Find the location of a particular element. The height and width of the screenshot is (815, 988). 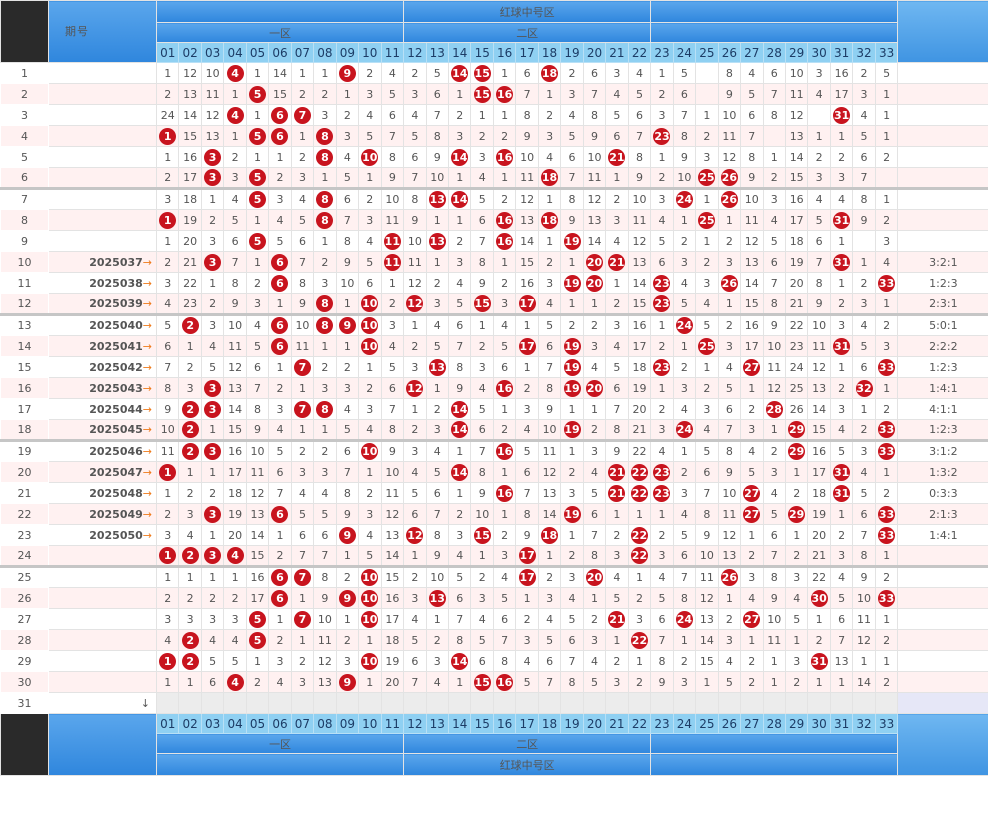

cell-15: 9 is located at coordinates (482, 283).